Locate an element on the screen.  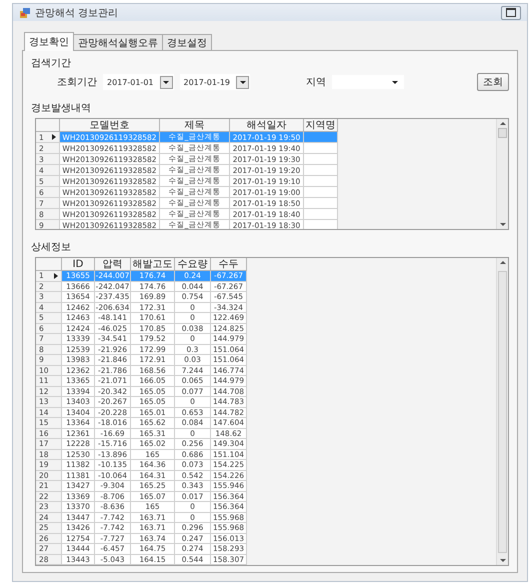
column-header: 해발고도 is located at coordinates (153, 264).